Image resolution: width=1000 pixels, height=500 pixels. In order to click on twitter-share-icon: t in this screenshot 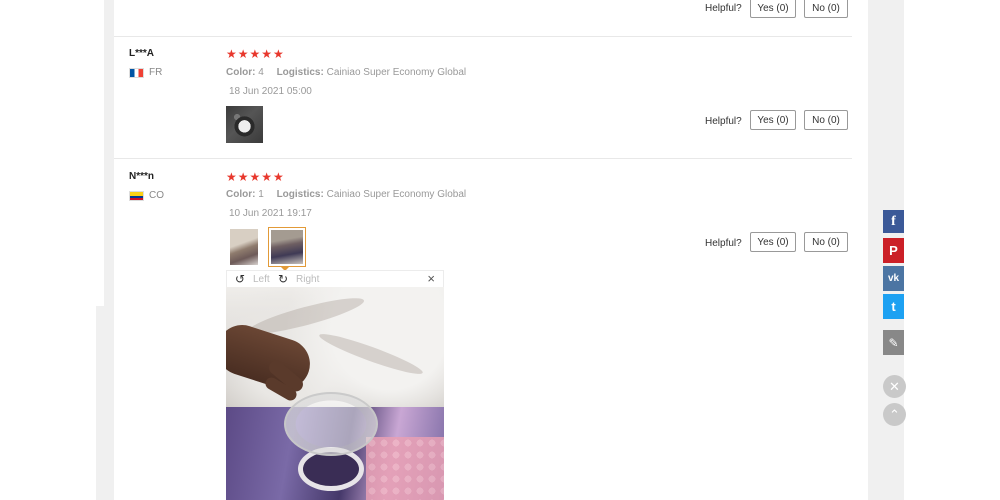, I will do `click(893, 306)`.